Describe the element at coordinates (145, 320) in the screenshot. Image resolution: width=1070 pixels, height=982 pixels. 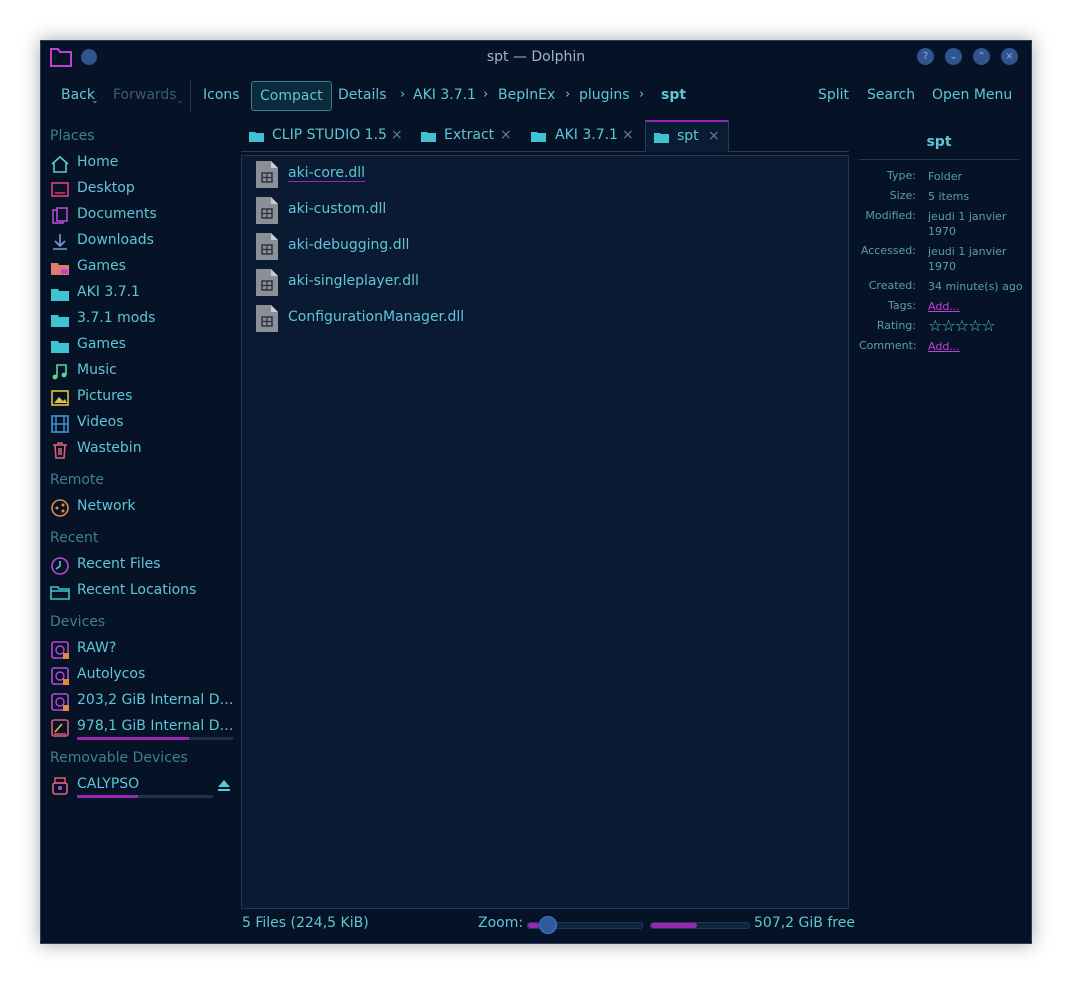
I see `place-371-mods: 3.7.1 mods` at that location.